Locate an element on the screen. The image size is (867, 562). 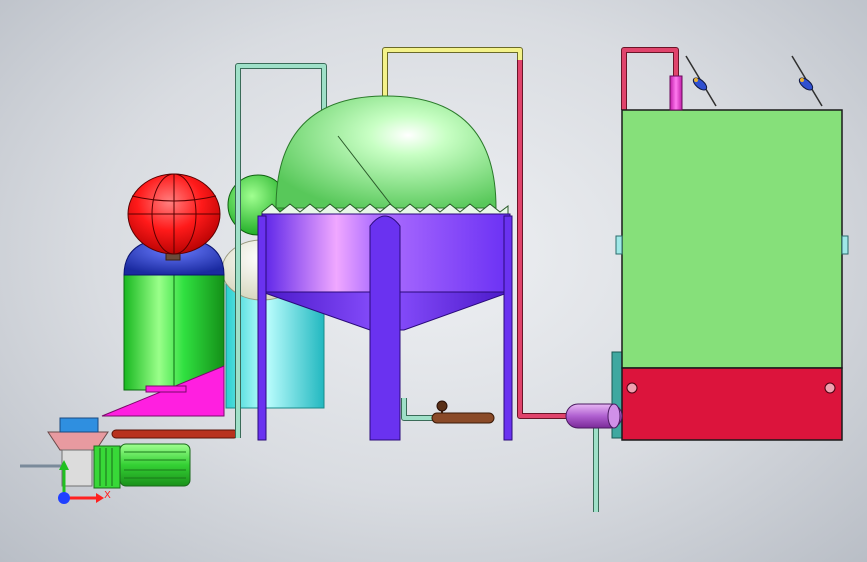
x-axis-label: X is located at coordinates (107, 495).